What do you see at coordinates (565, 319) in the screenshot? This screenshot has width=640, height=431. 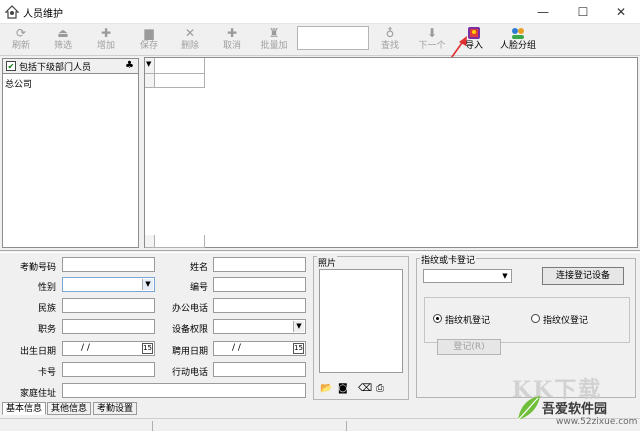 I see `radio-fingerprint-reader-label: 指纹仪登记` at bounding box center [565, 319].